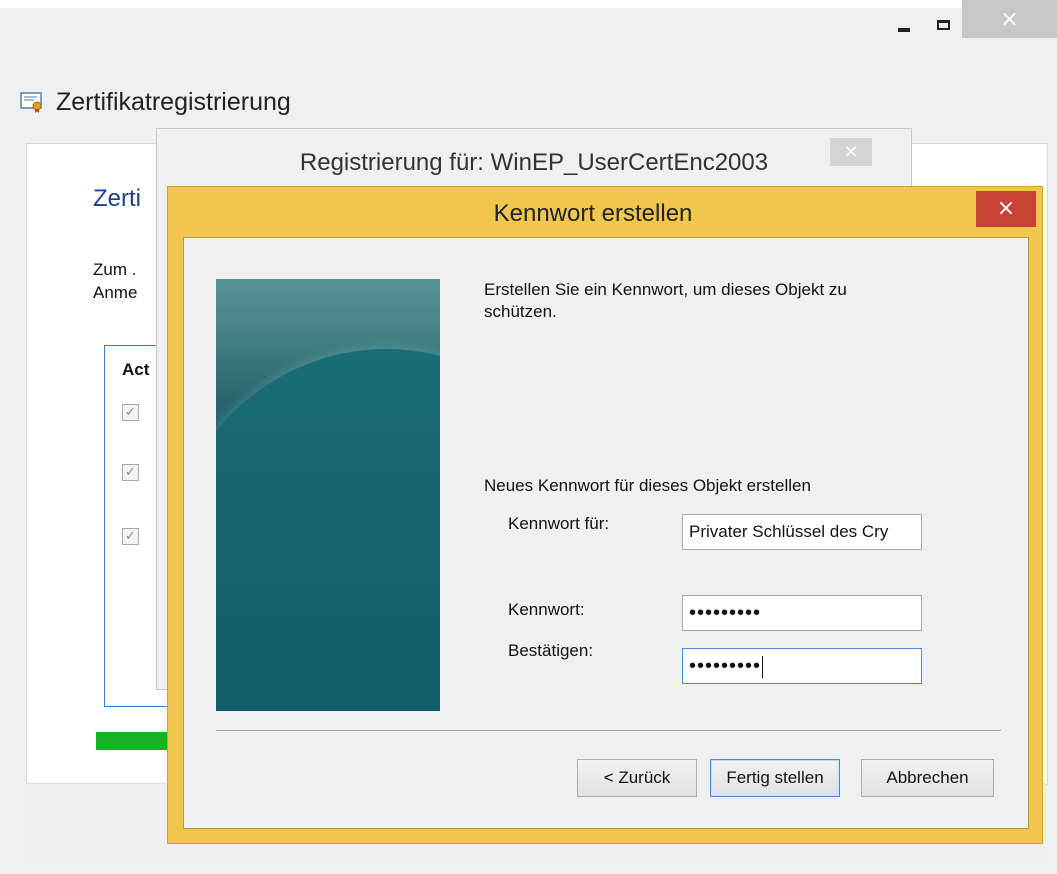  I want to click on certificate-icon, so click(31, 102).